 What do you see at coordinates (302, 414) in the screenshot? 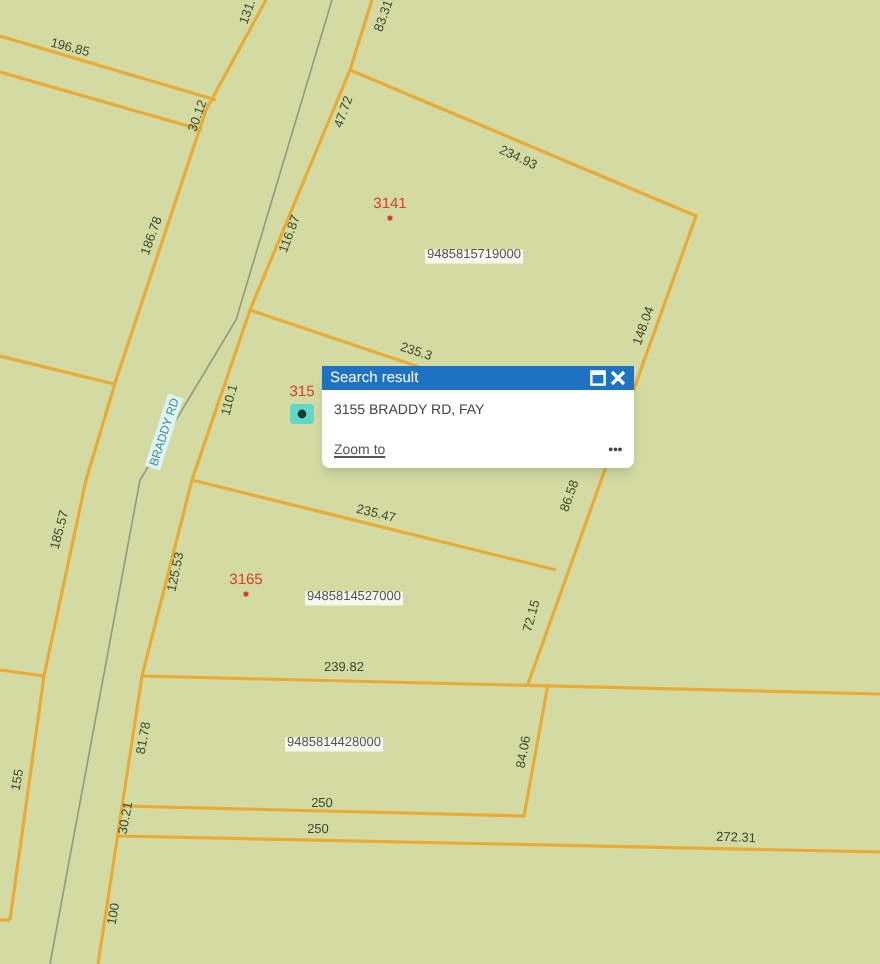
I see `selected-location-marker-icon` at bounding box center [302, 414].